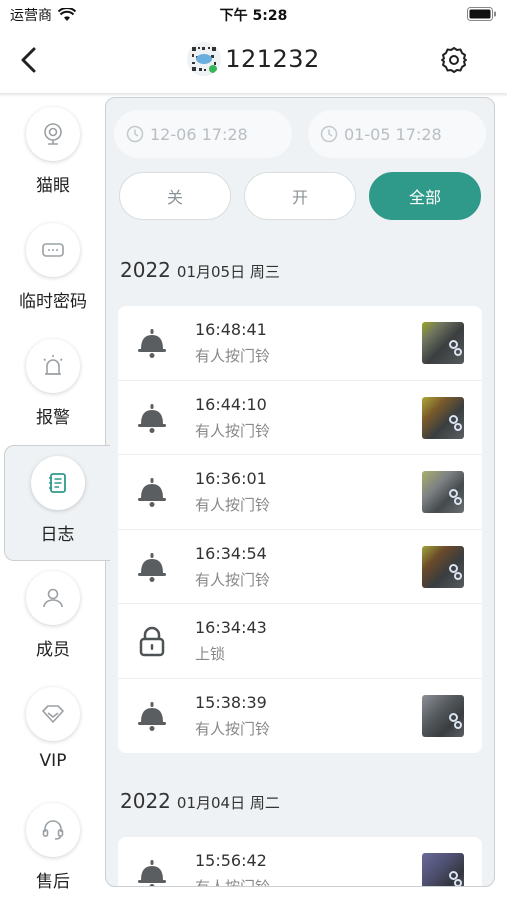 The width and height of the screenshot is (507, 903). I want to click on clock: 下午 5:28, so click(253, 16).